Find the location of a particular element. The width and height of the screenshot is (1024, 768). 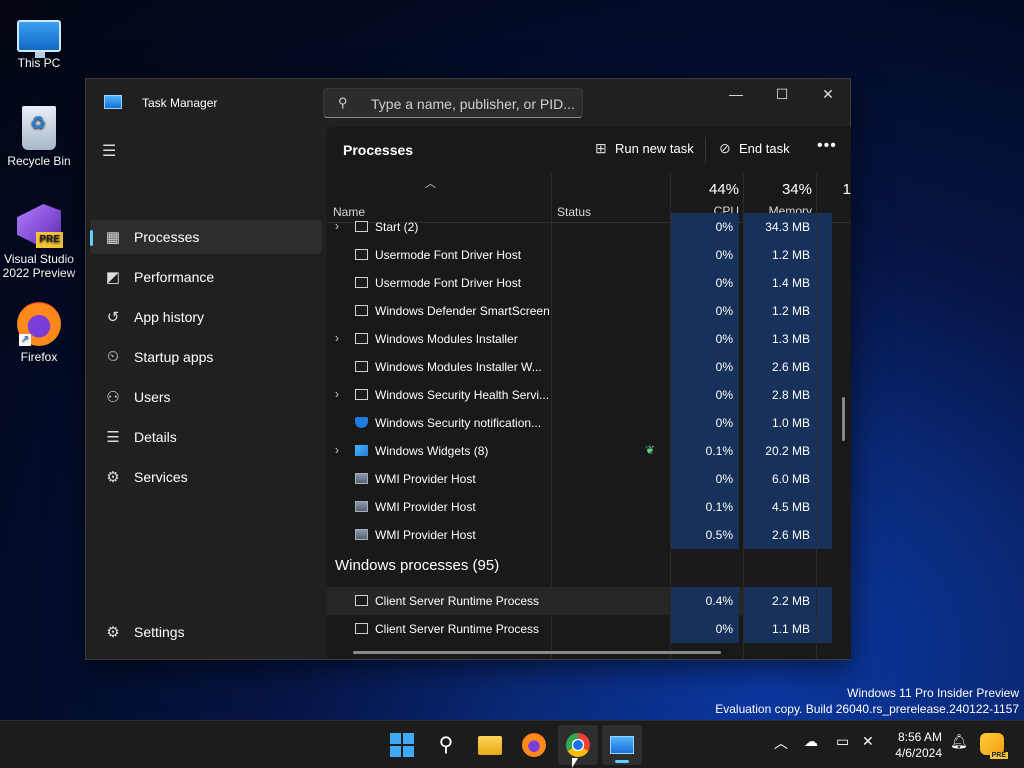

process-row: WMI Provider Host 0% 6.0 MB is located at coordinates (579, 479).